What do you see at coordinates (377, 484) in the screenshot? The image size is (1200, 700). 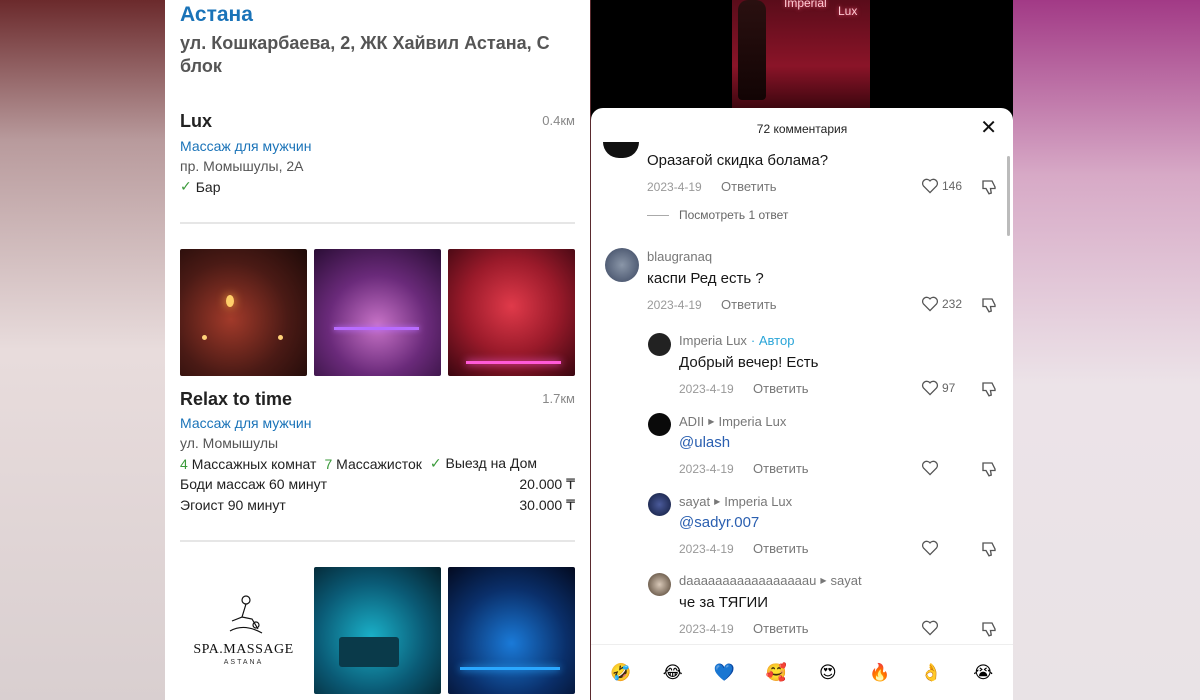 I see `price-row: Боди массаж 60 минут 20.000 ₸` at bounding box center [377, 484].